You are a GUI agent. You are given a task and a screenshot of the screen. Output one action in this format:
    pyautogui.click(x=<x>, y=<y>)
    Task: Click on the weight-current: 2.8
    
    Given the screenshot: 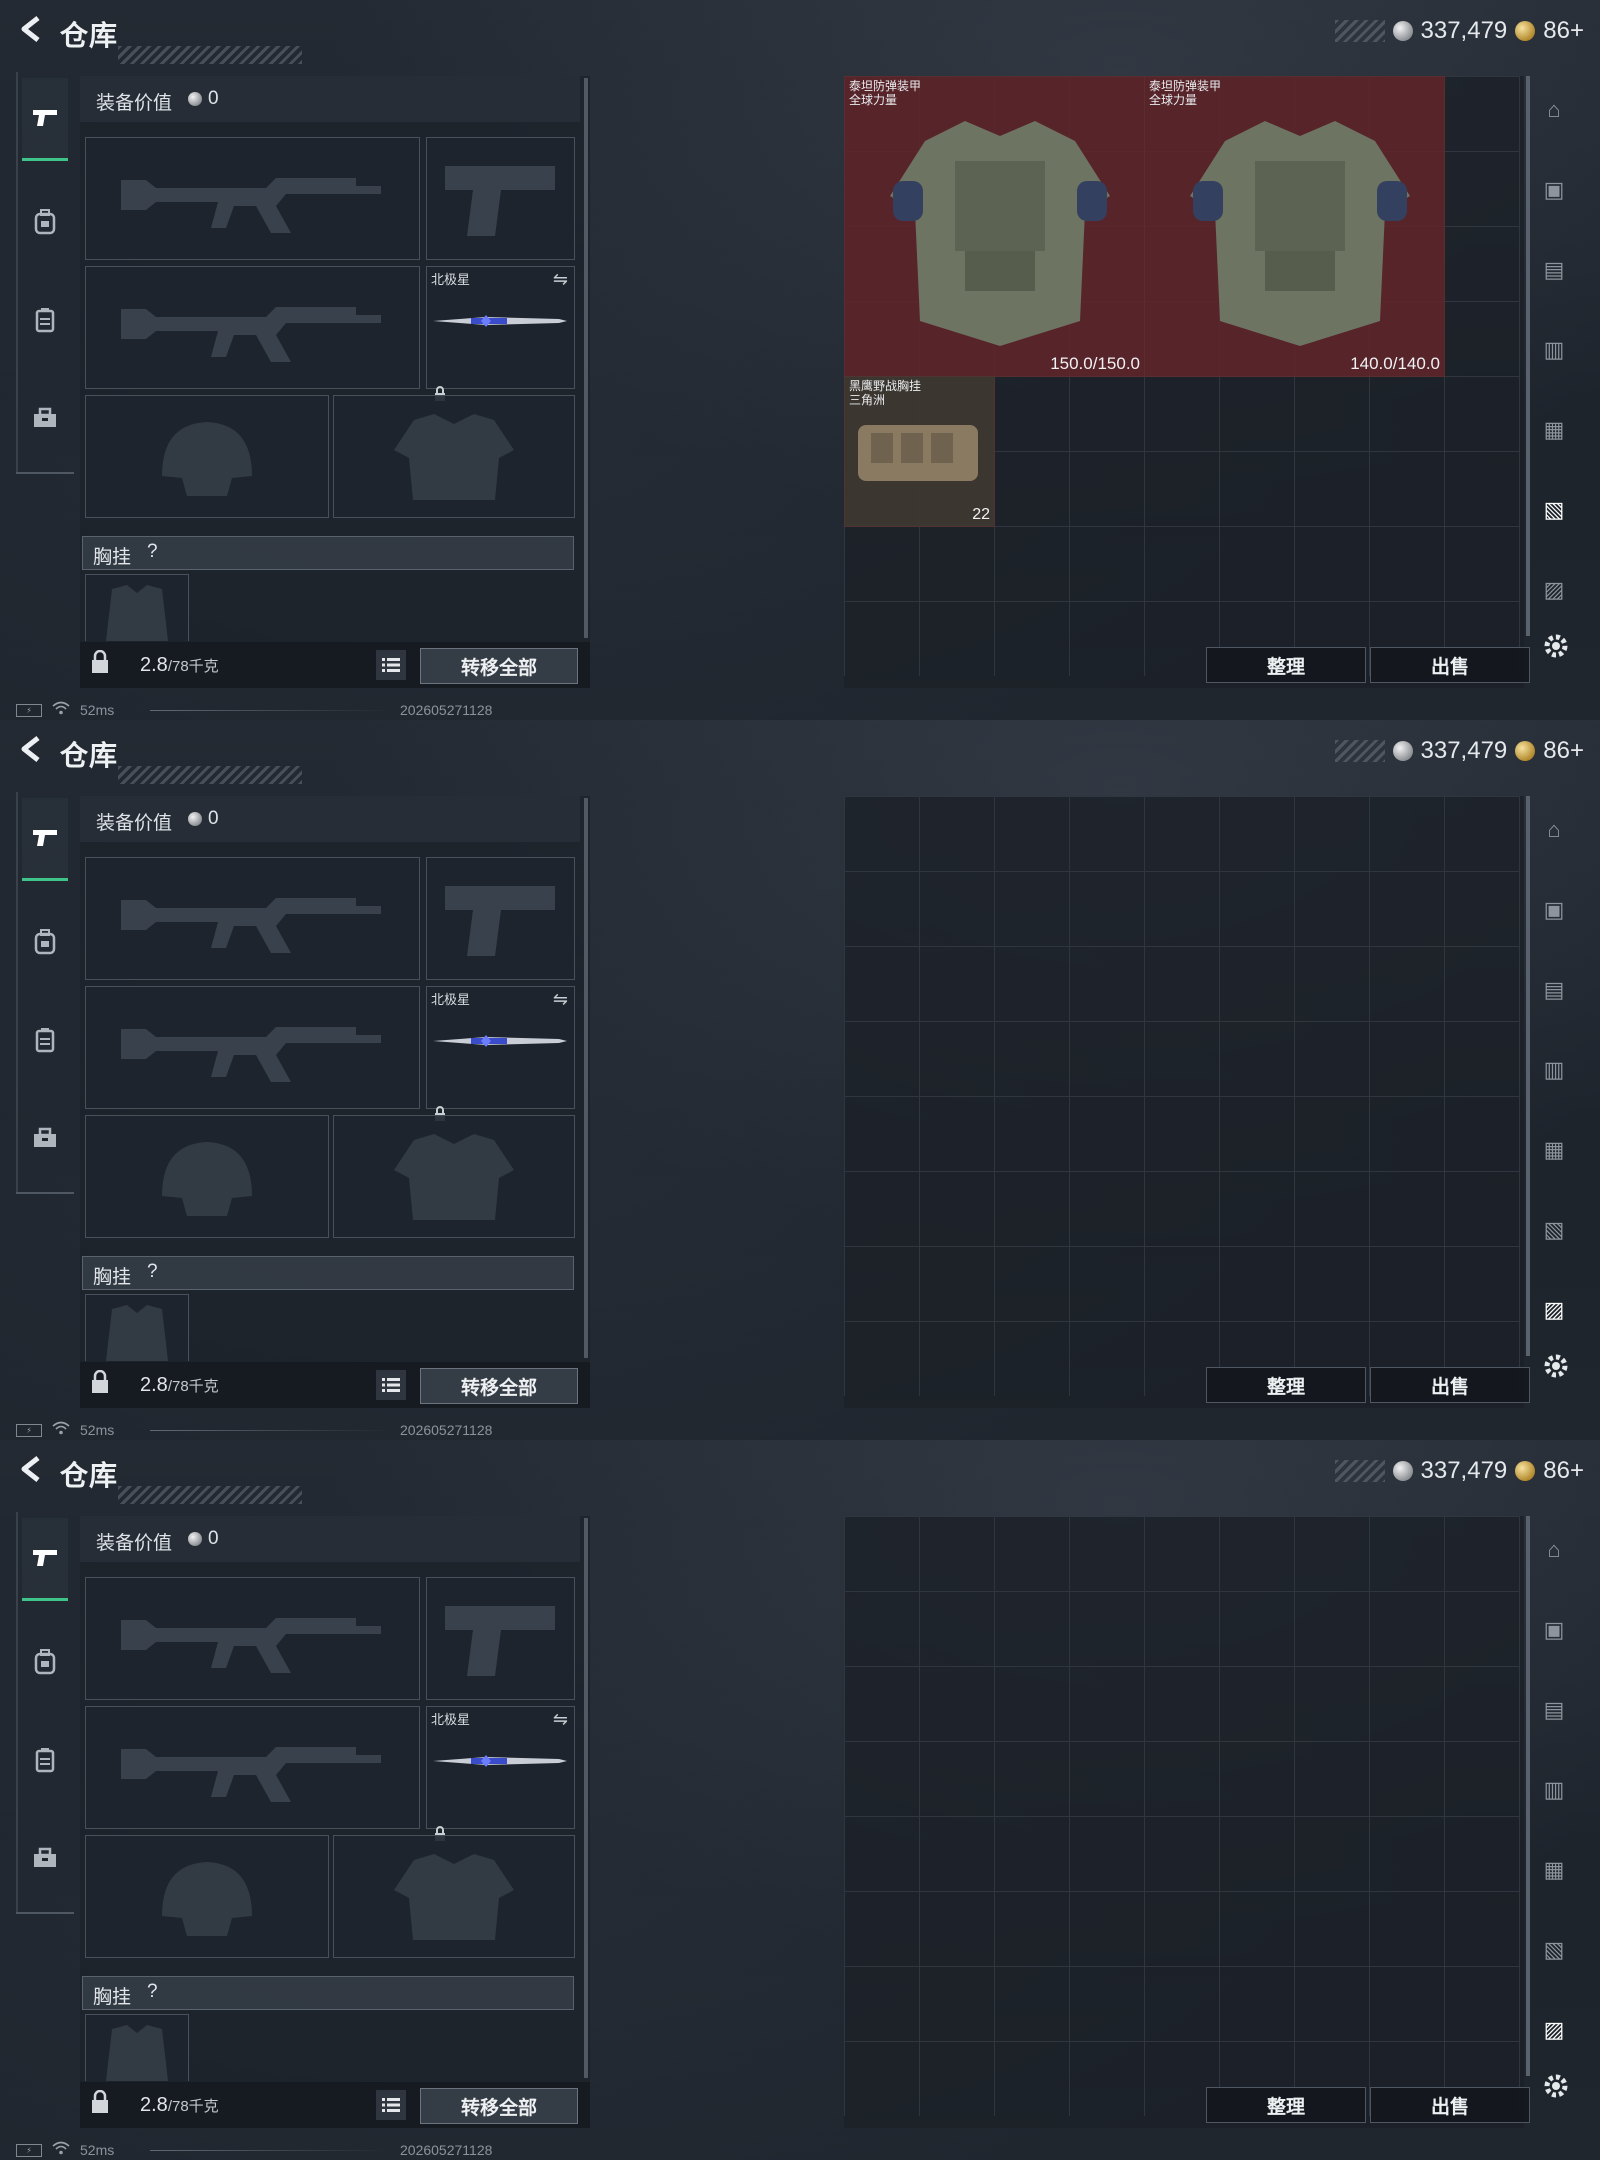 What is the action you would take?
    pyautogui.click(x=154, y=1385)
    